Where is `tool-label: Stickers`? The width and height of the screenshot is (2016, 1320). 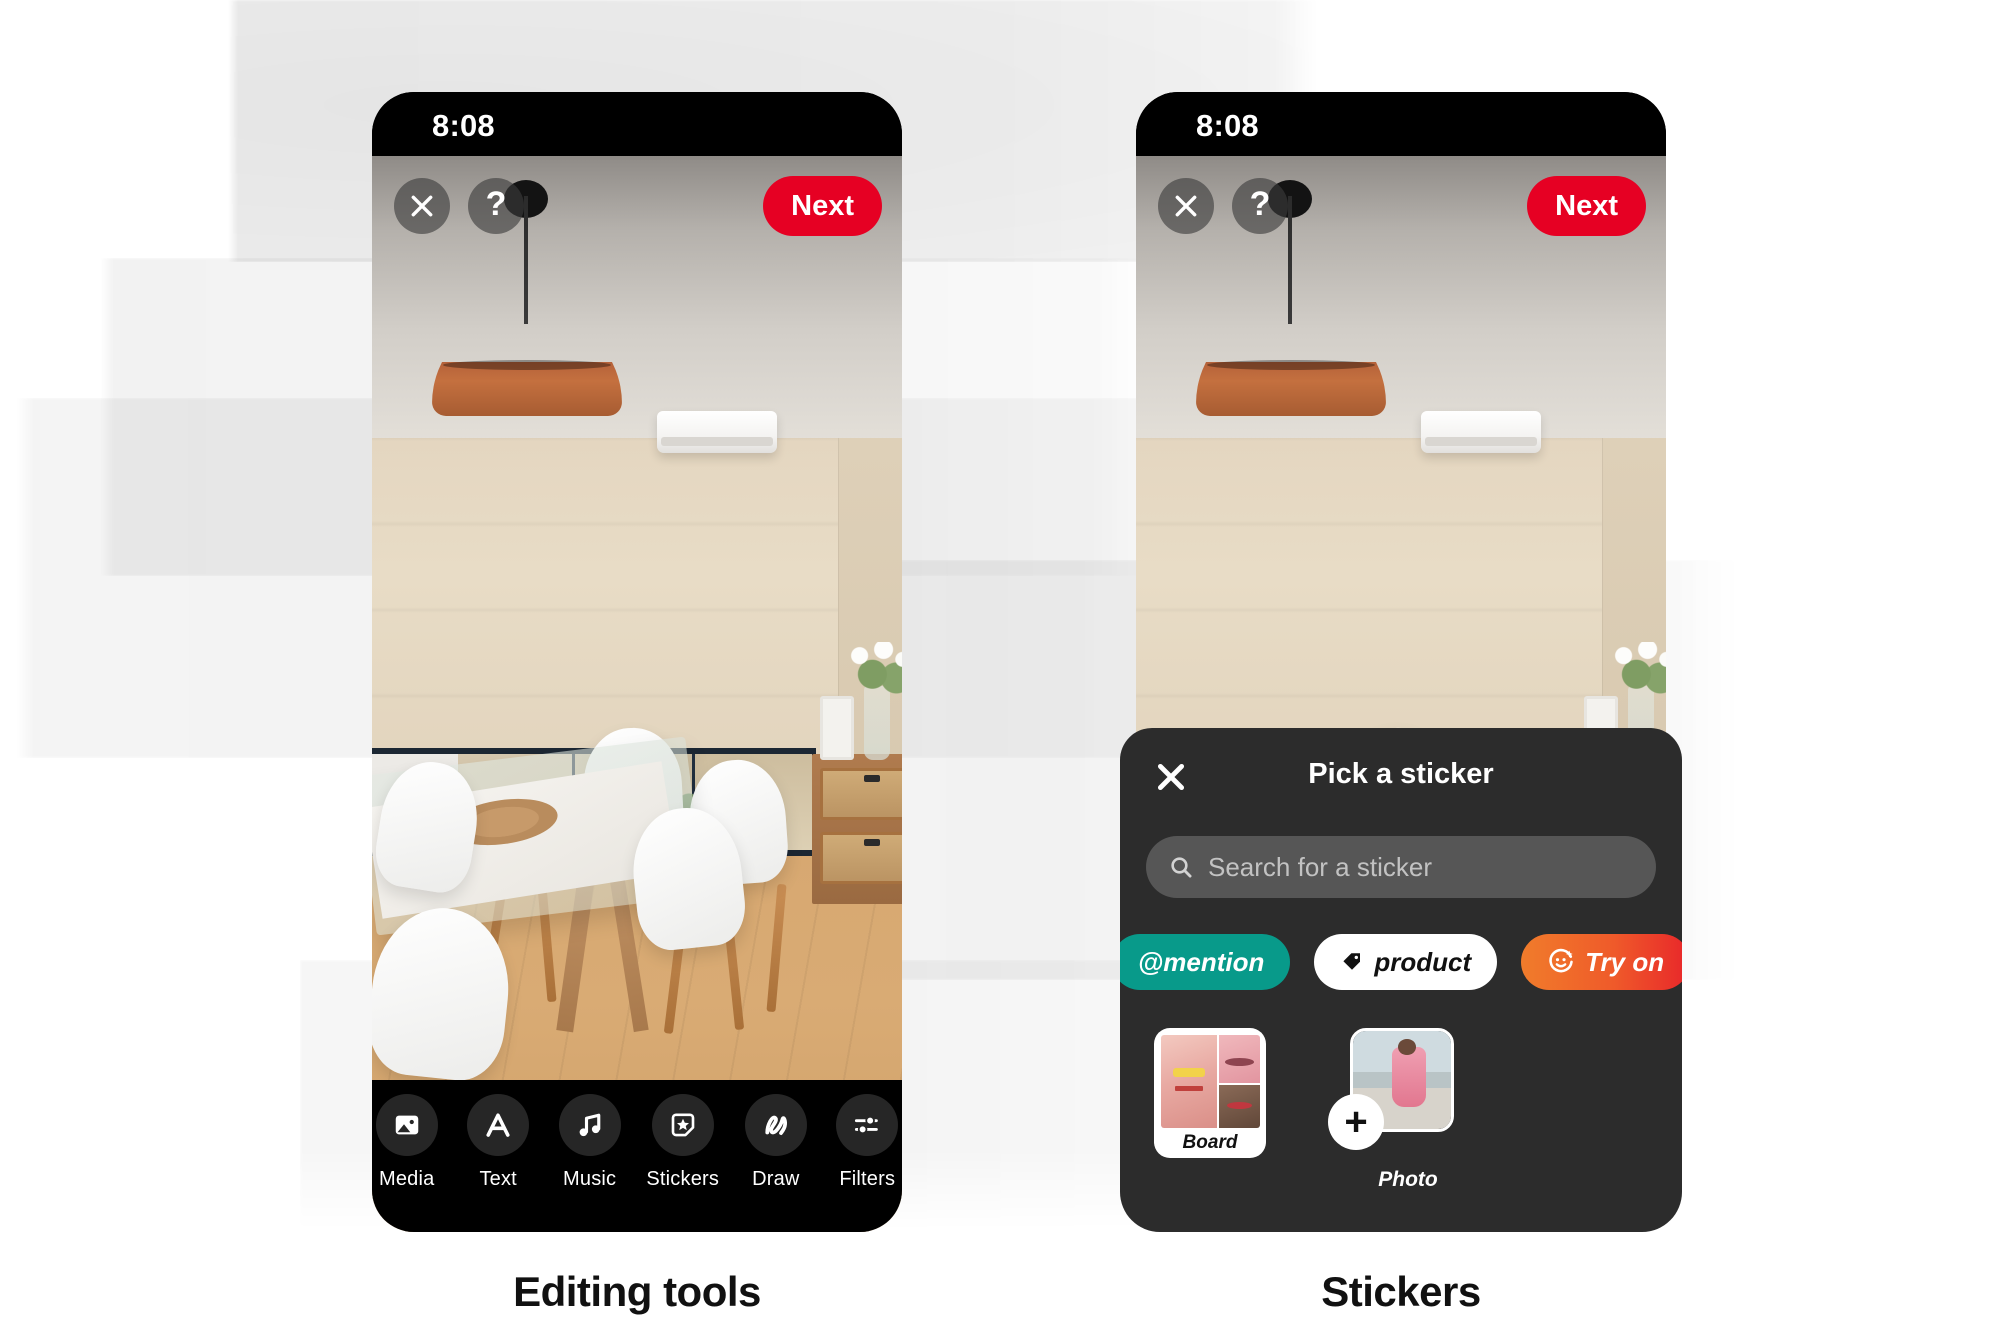 tool-label: Stickers is located at coordinates (683, 1179).